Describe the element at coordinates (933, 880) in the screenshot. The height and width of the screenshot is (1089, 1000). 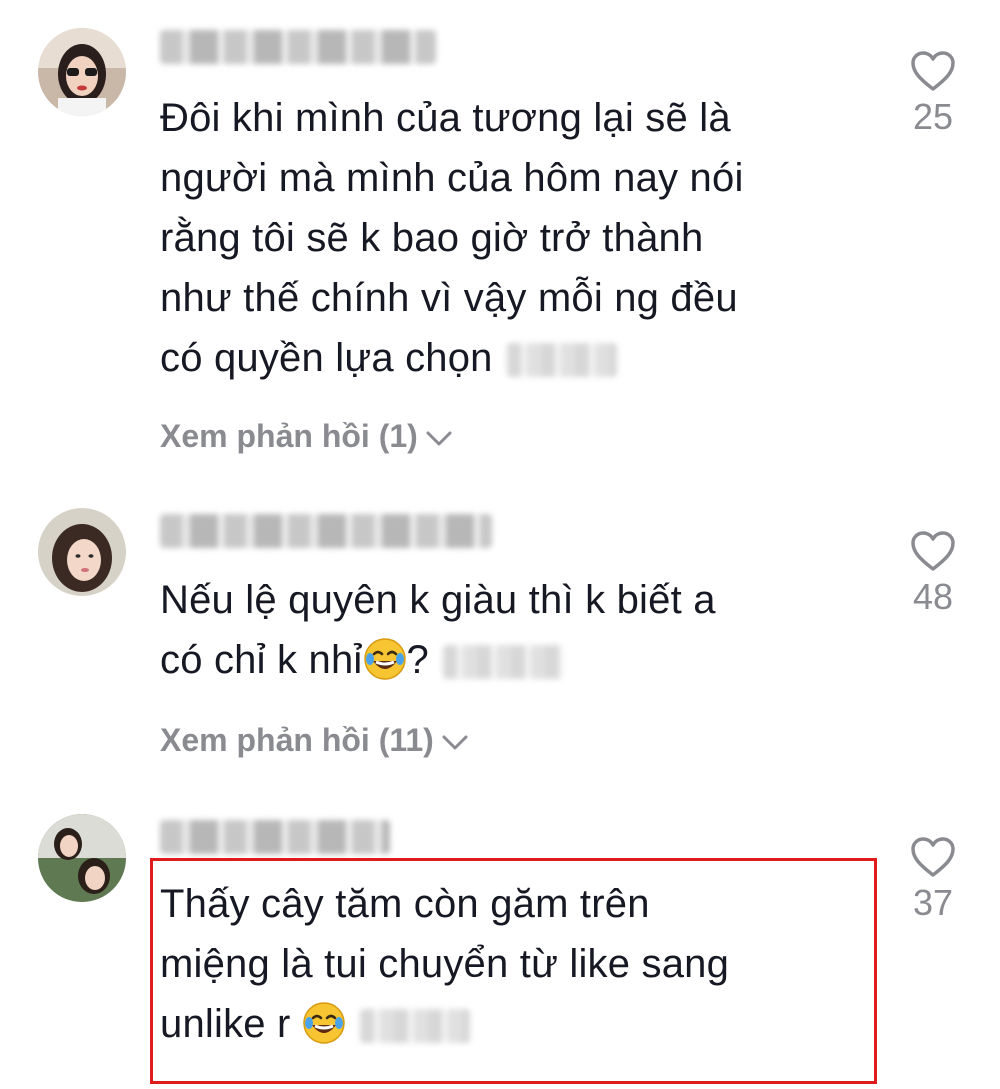
I see `like-button: 37` at that location.